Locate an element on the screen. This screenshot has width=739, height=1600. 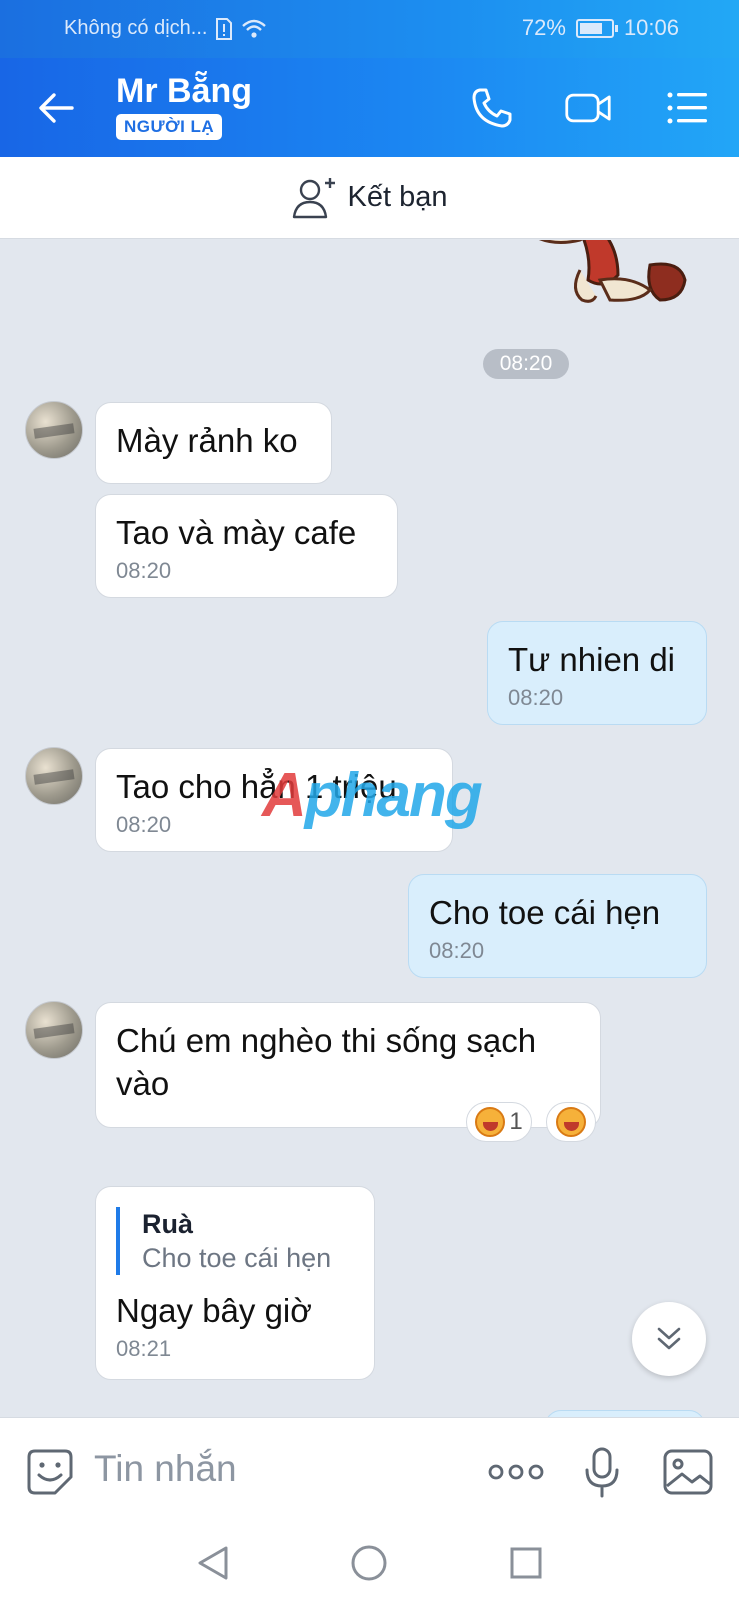
reaction-summary: 1 is located at coordinates (499, 1122).